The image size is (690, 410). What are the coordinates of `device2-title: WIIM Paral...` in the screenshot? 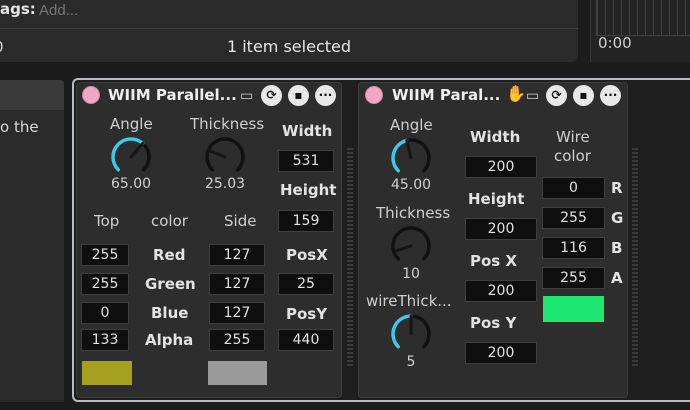 It's located at (446, 95).